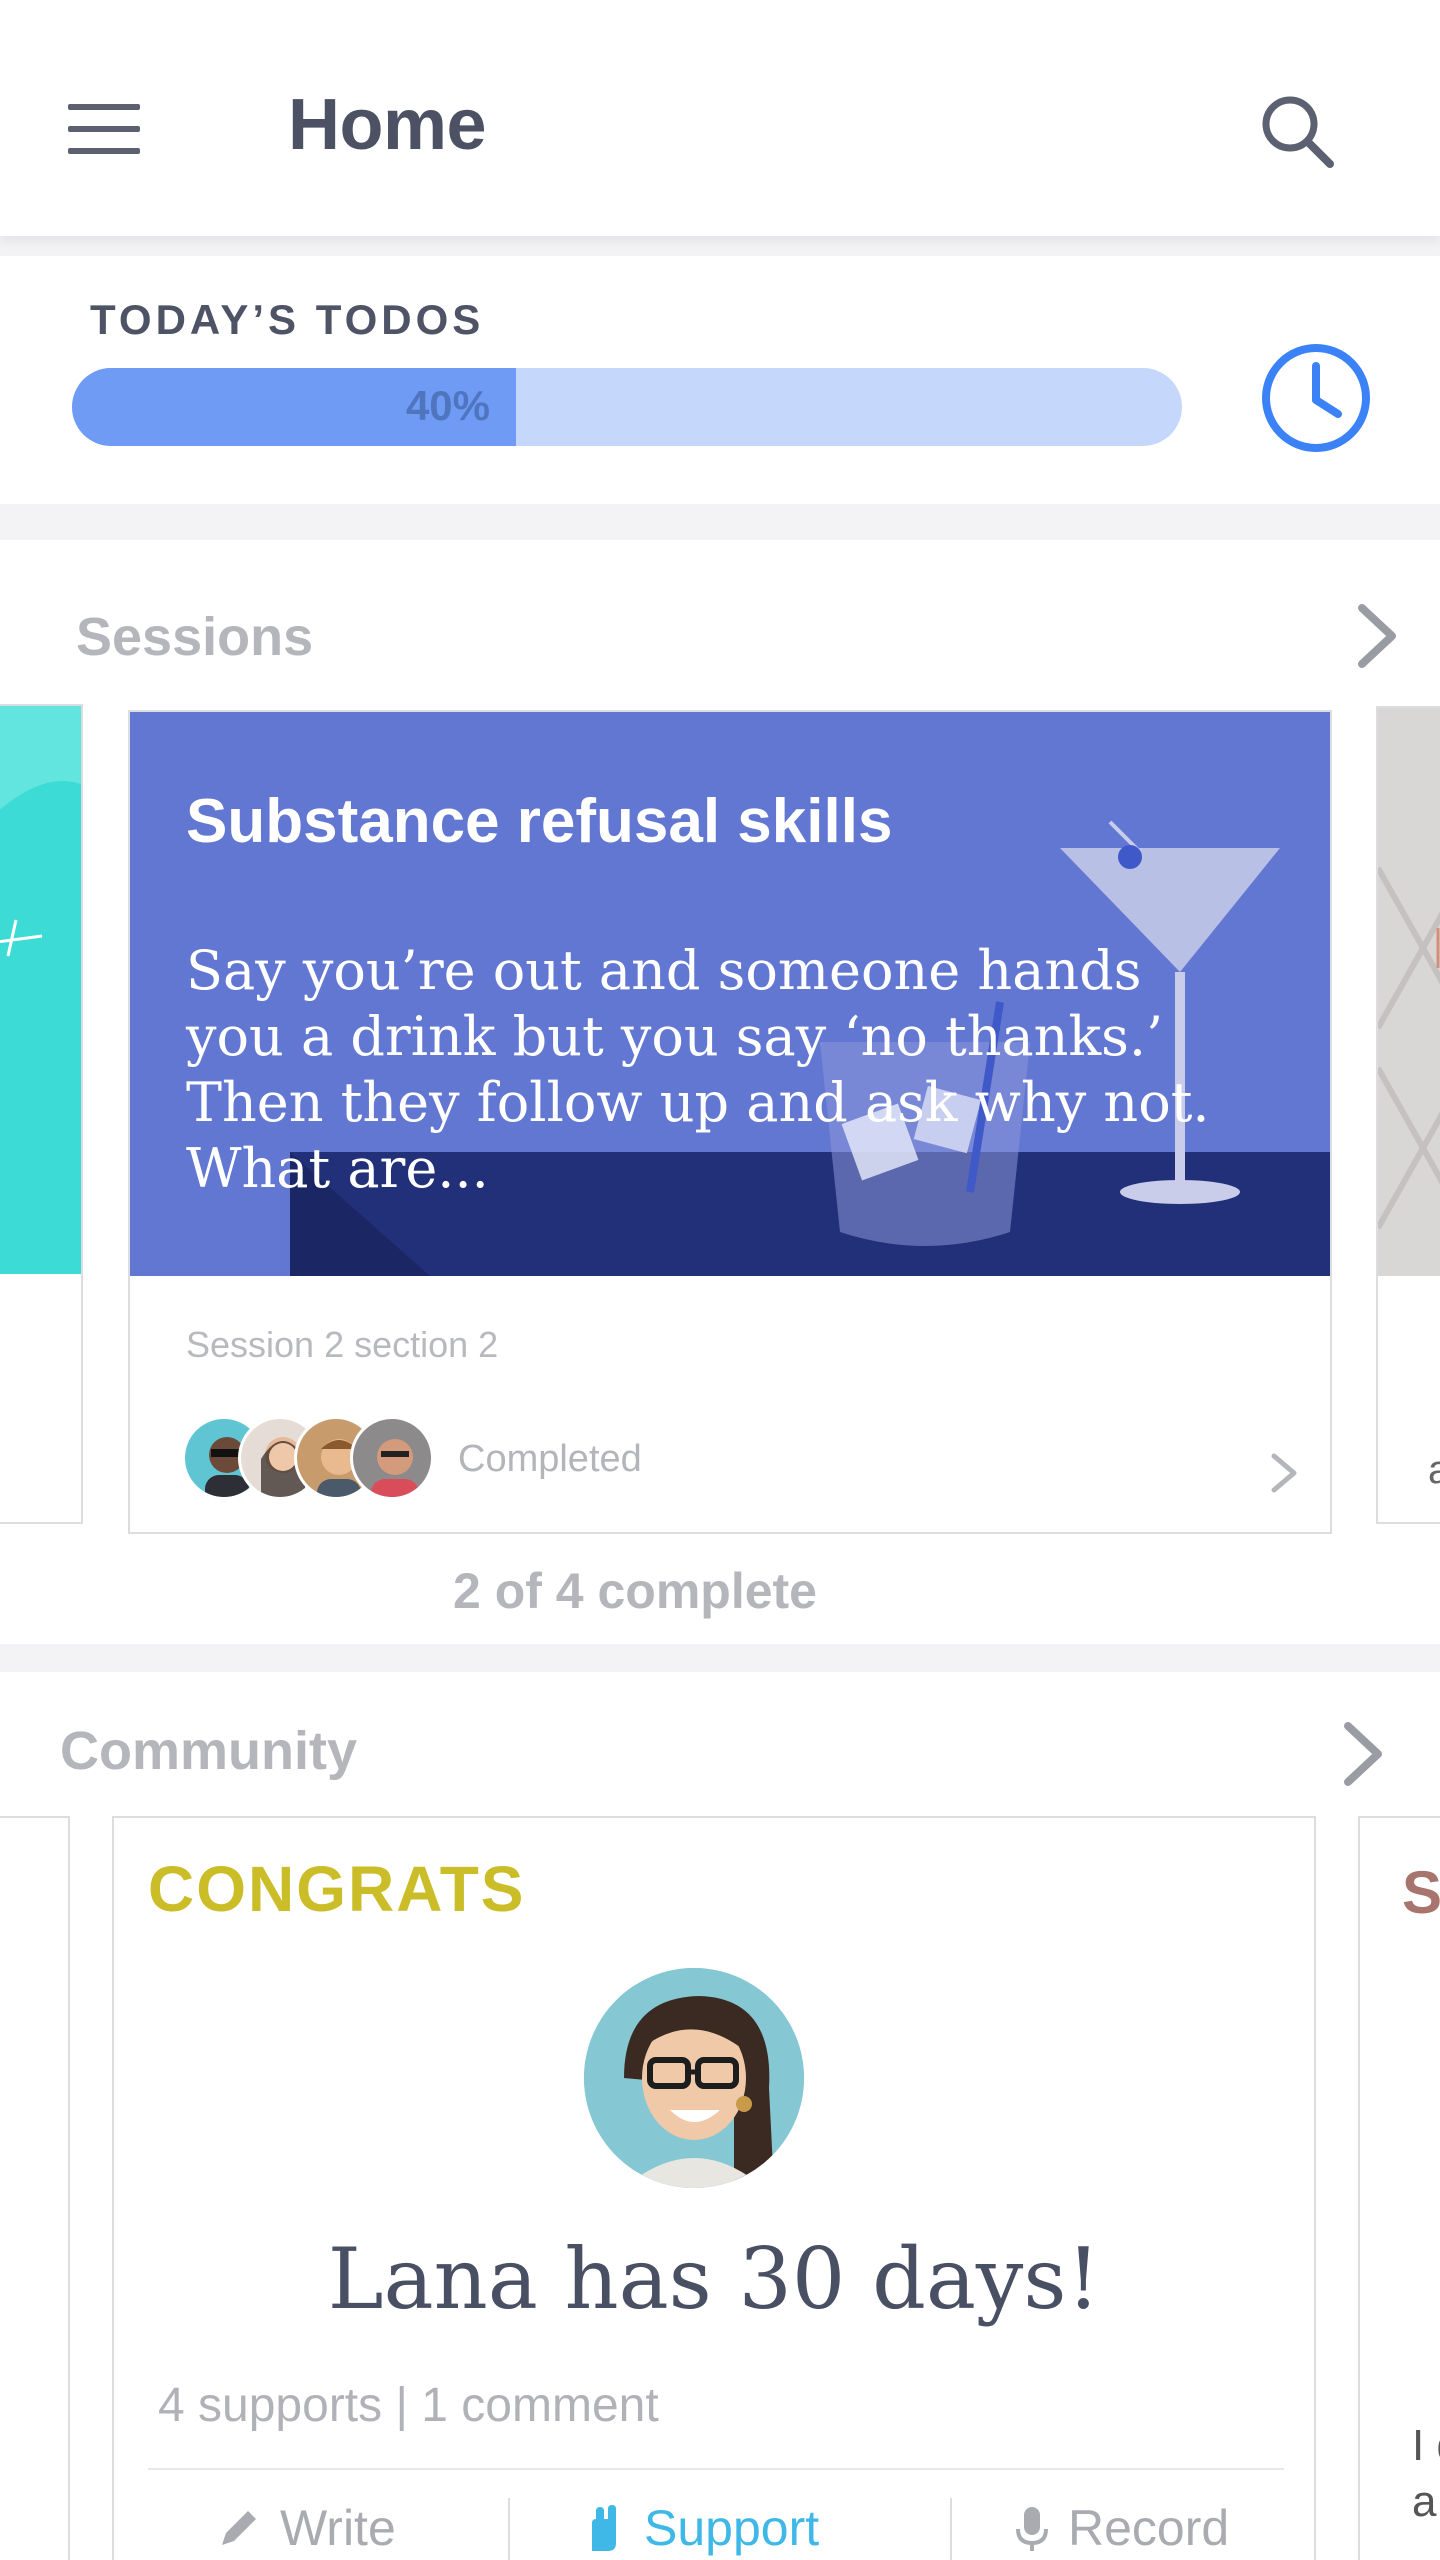 The height and width of the screenshot is (2560, 1440). Describe the element at coordinates (539, 821) in the screenshot. I see `session-card-title: Substance refusal skills` at that location.